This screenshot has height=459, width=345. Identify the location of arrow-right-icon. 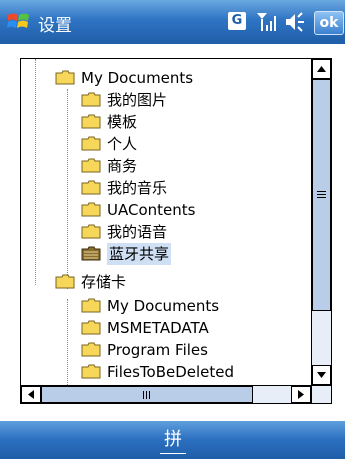
(301, 394).